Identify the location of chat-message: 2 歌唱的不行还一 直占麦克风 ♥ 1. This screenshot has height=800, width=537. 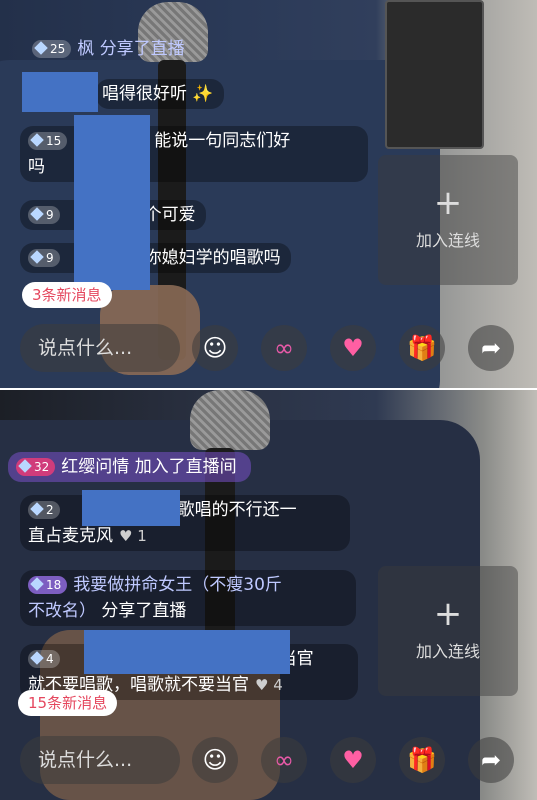
(185, 523).